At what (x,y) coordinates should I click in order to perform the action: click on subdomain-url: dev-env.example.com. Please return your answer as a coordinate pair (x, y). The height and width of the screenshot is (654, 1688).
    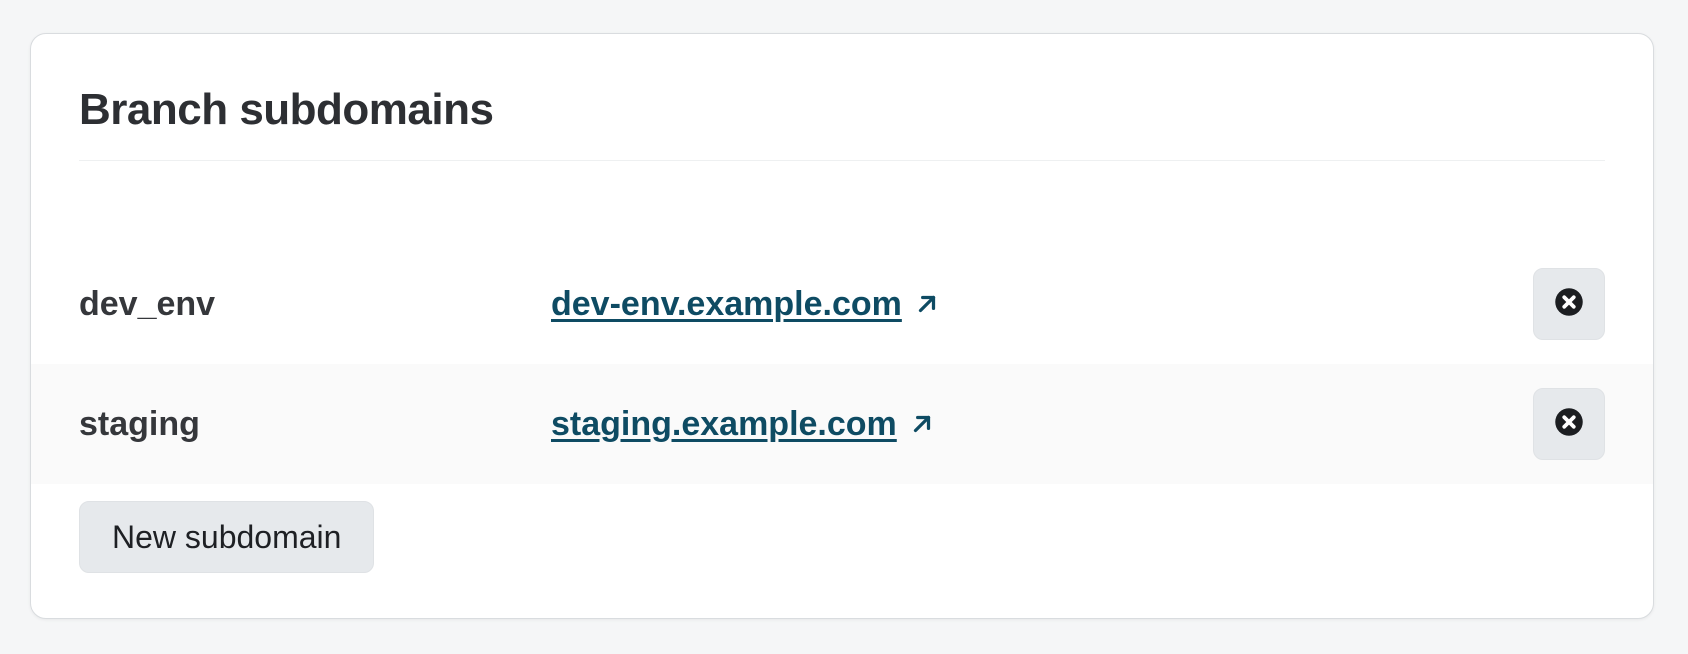
    Looking at the image, I should click on (726, 304).